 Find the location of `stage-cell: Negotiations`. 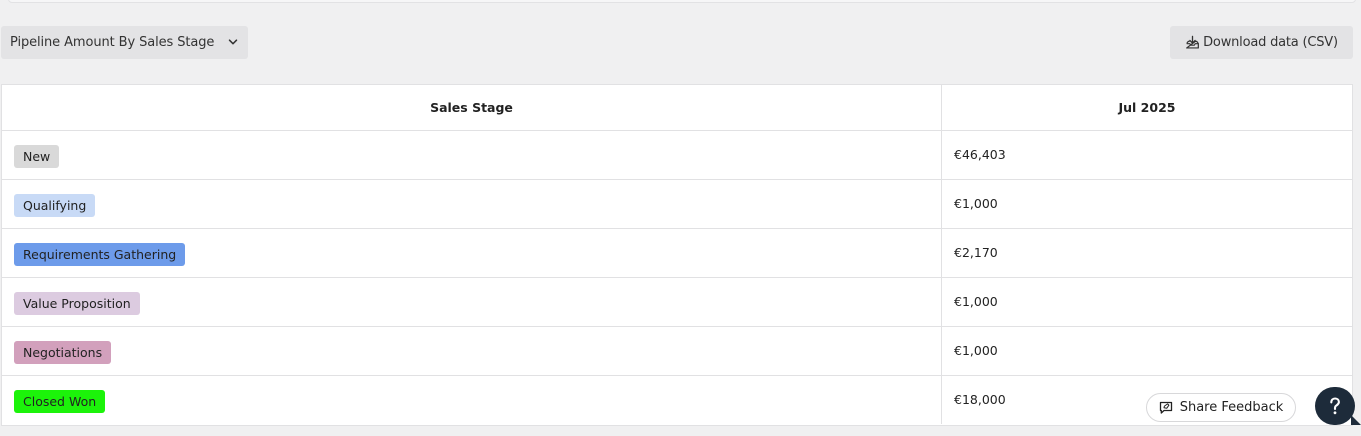

stage-cell: Negotiations is located at coordinates (472, 351).